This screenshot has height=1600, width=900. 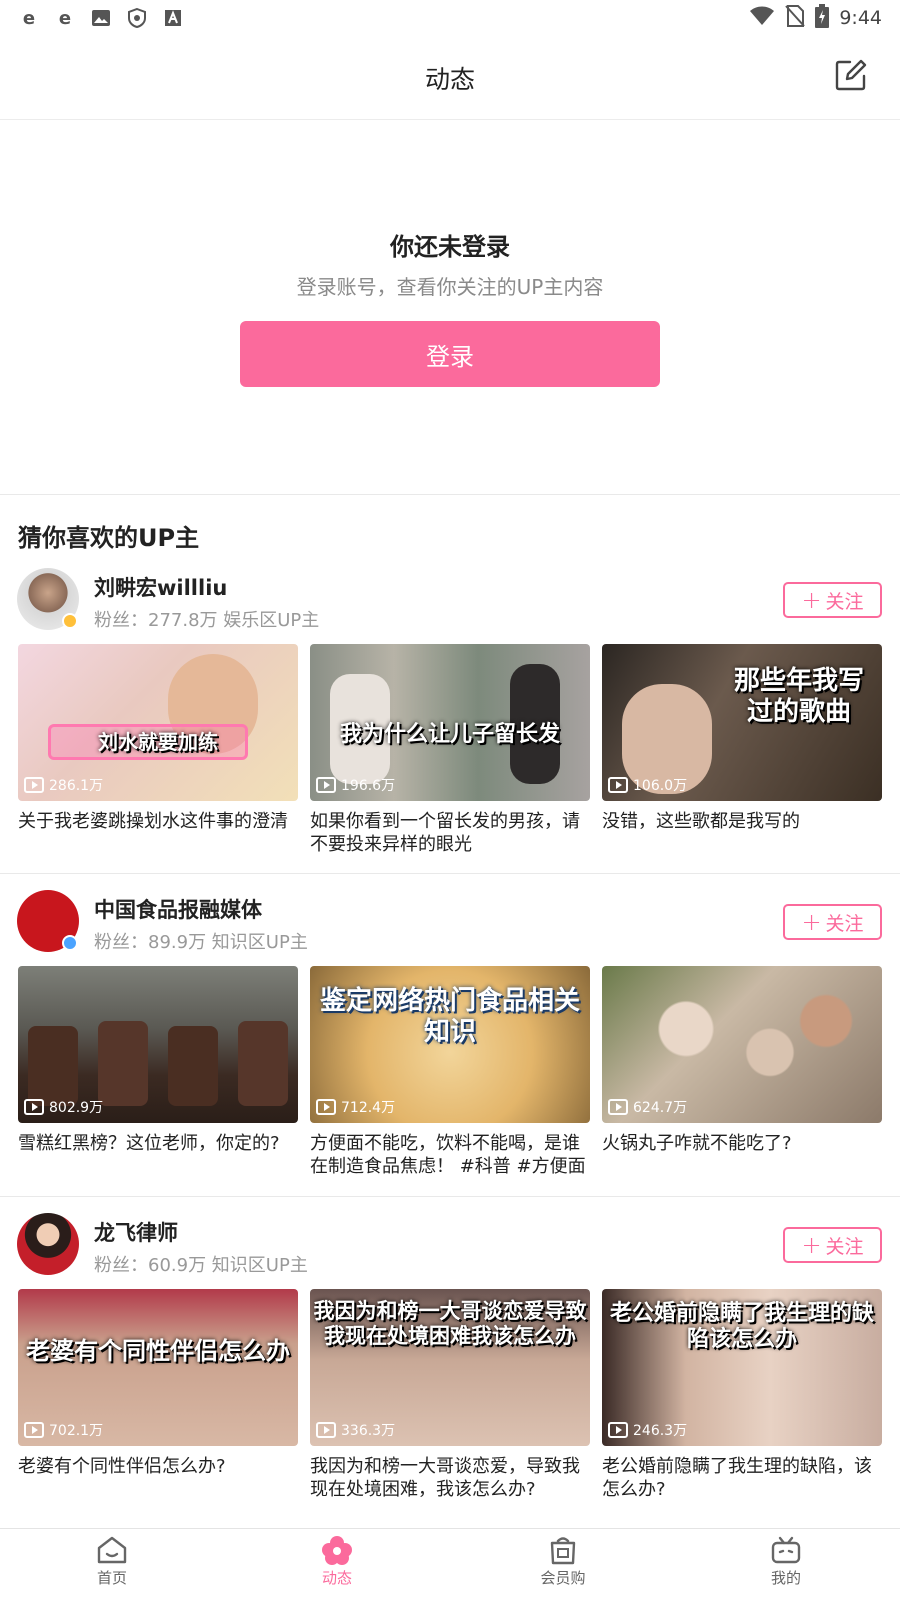 I want to click on tab-member-shop: 会员购, so click(x=563, y=1561).